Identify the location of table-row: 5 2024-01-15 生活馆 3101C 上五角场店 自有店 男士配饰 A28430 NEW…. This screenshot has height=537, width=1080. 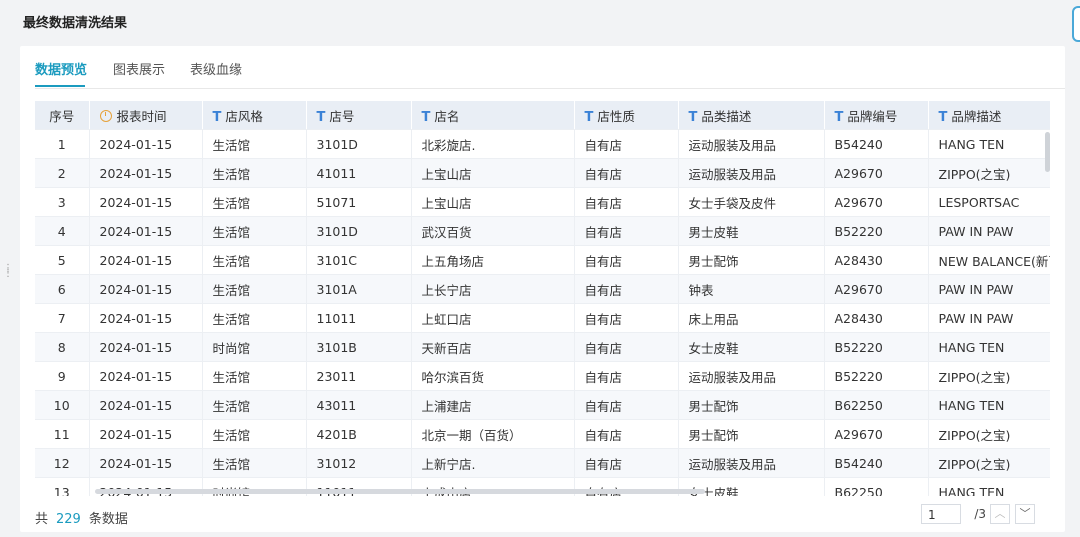
(542, 260).